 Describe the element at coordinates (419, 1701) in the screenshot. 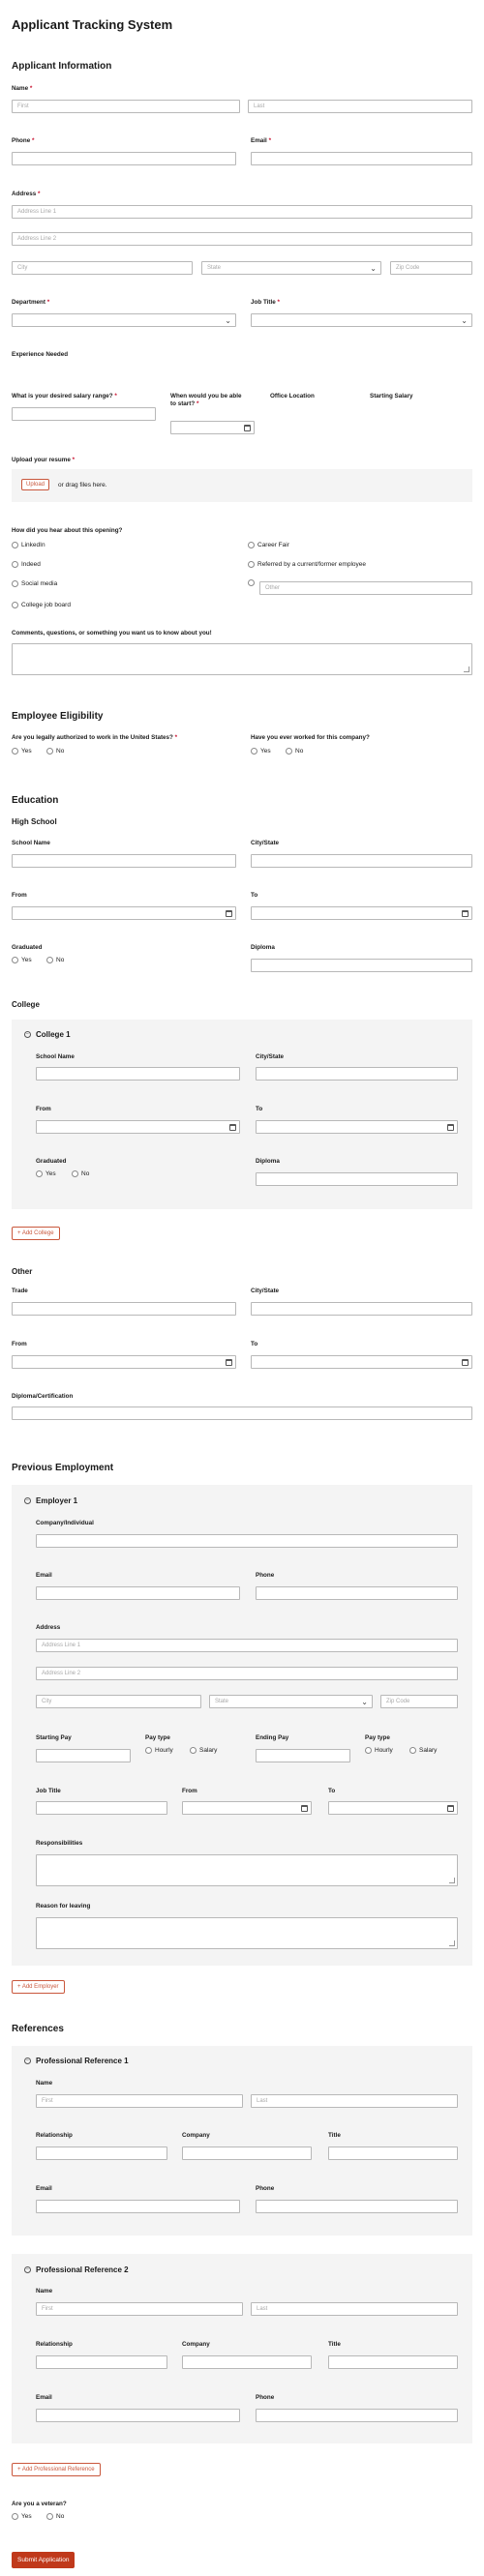

I see `emp-zip-input: Zip Code` at that location.